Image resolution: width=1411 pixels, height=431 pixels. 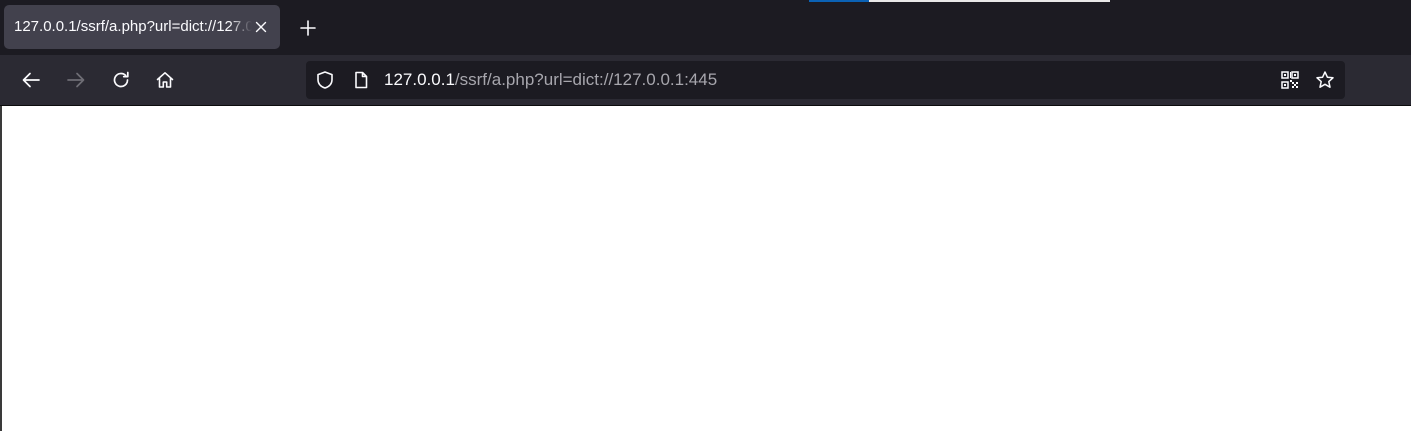 What do you see at coordinates (419, 79) in the screenshot?
I see `url-host: 127.0.0.1` at bounding box center [419, 79].